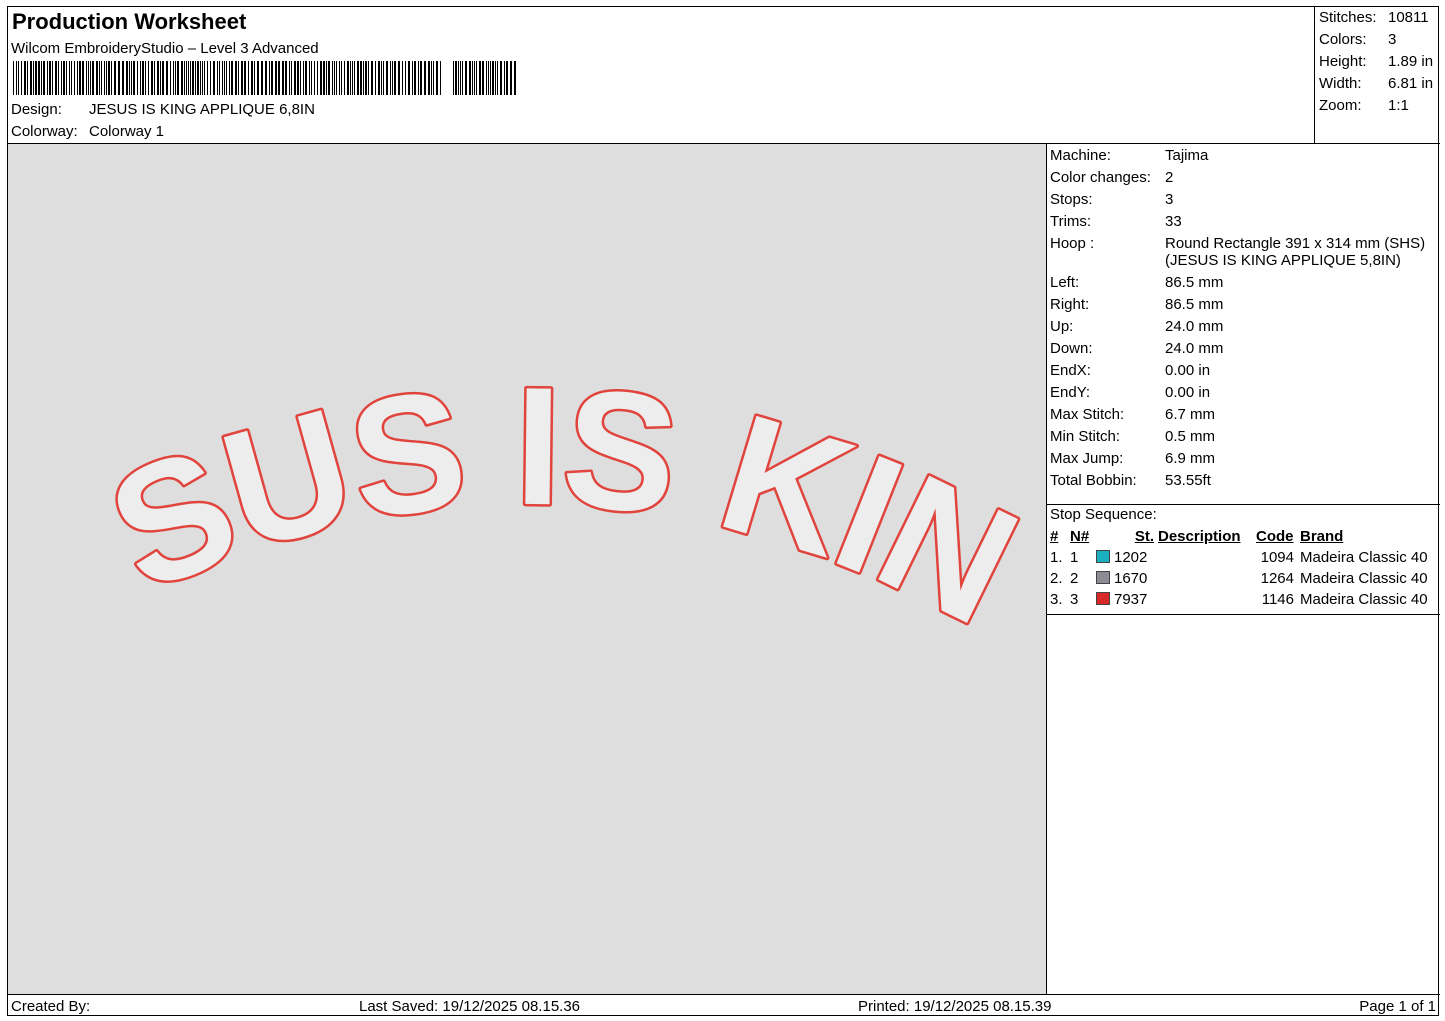 The image size is (1445, 1021). I want to click on design-label: Design:, so click(36, 109).